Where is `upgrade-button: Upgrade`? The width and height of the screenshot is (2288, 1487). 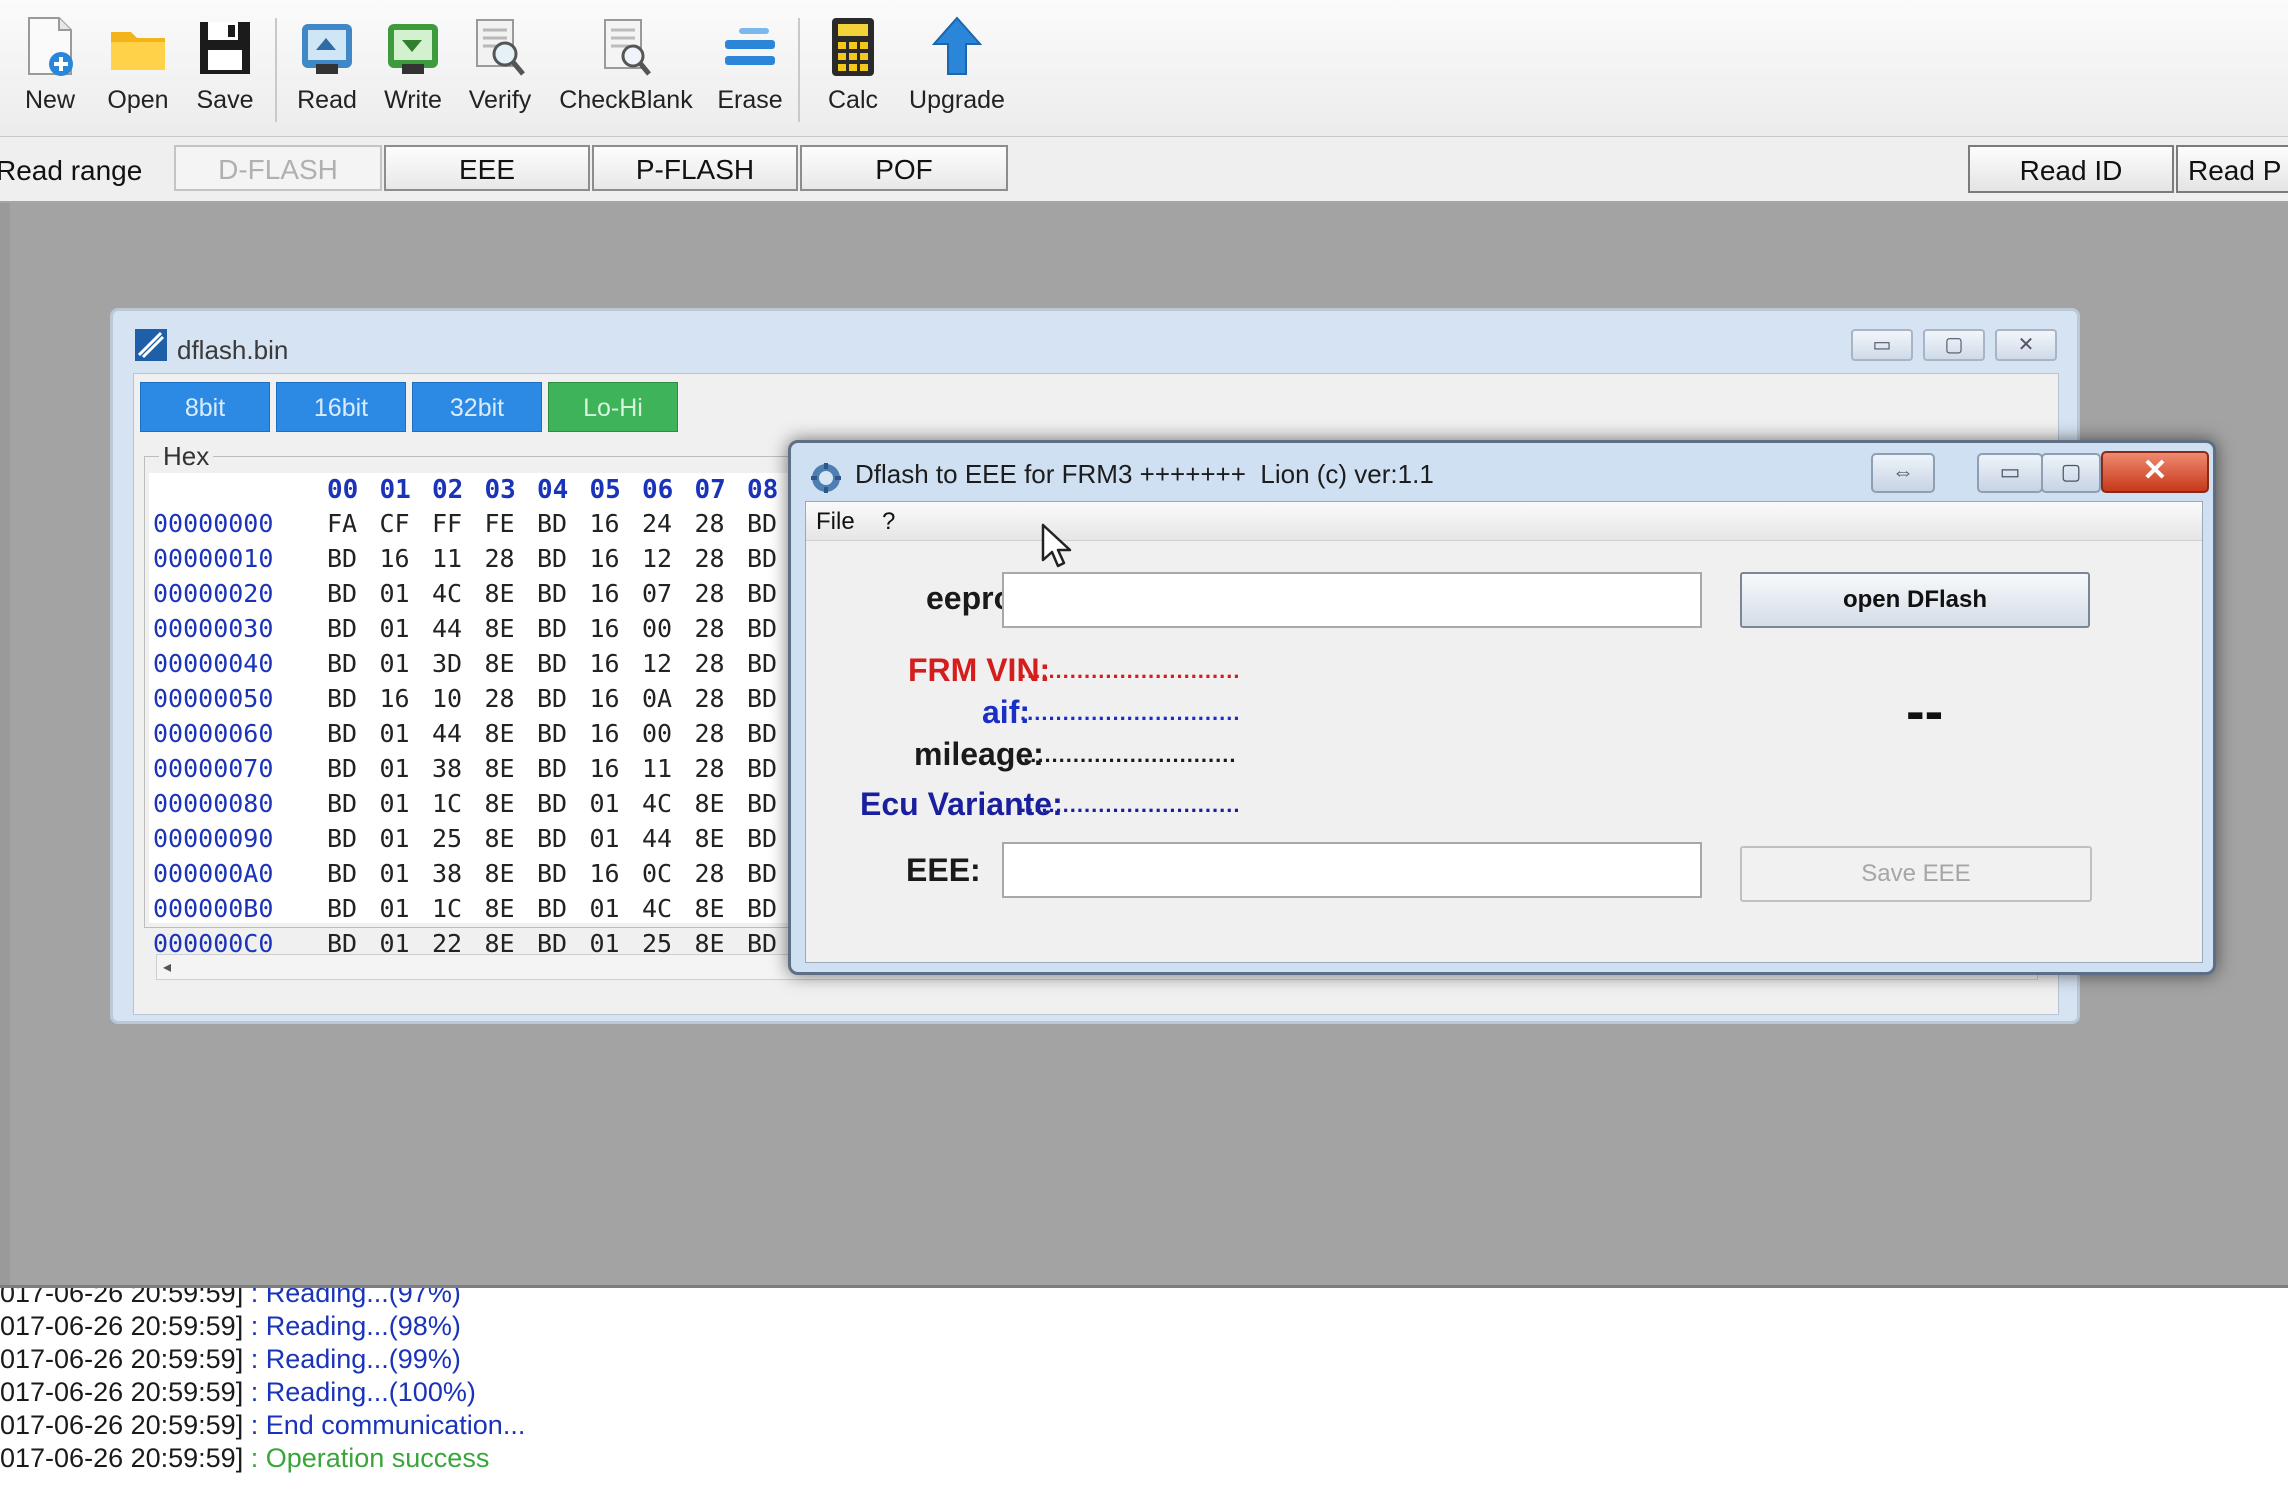
upgrade-button: Upgrade is located at coordinates (957, 70).